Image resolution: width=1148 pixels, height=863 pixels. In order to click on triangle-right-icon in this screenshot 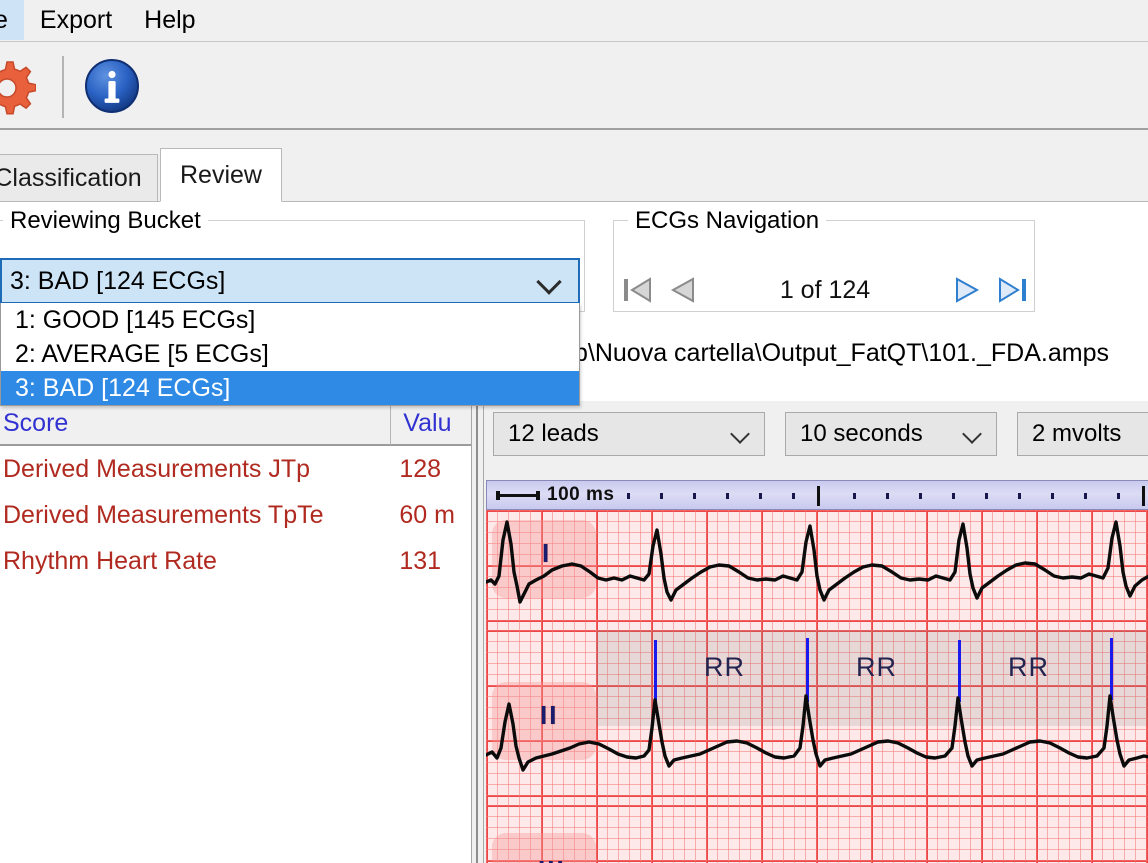, I will do `click(968, 290)`.